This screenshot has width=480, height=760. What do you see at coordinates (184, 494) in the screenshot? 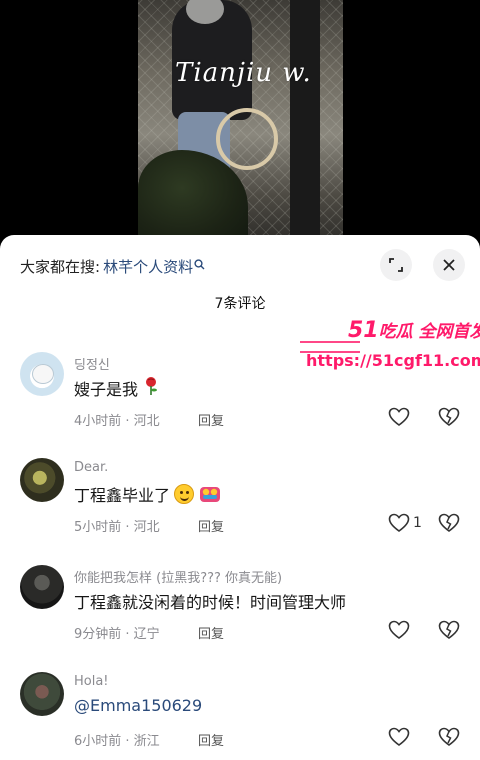
I see `smiley-emoji-icon` at bounding box center [184, 494].